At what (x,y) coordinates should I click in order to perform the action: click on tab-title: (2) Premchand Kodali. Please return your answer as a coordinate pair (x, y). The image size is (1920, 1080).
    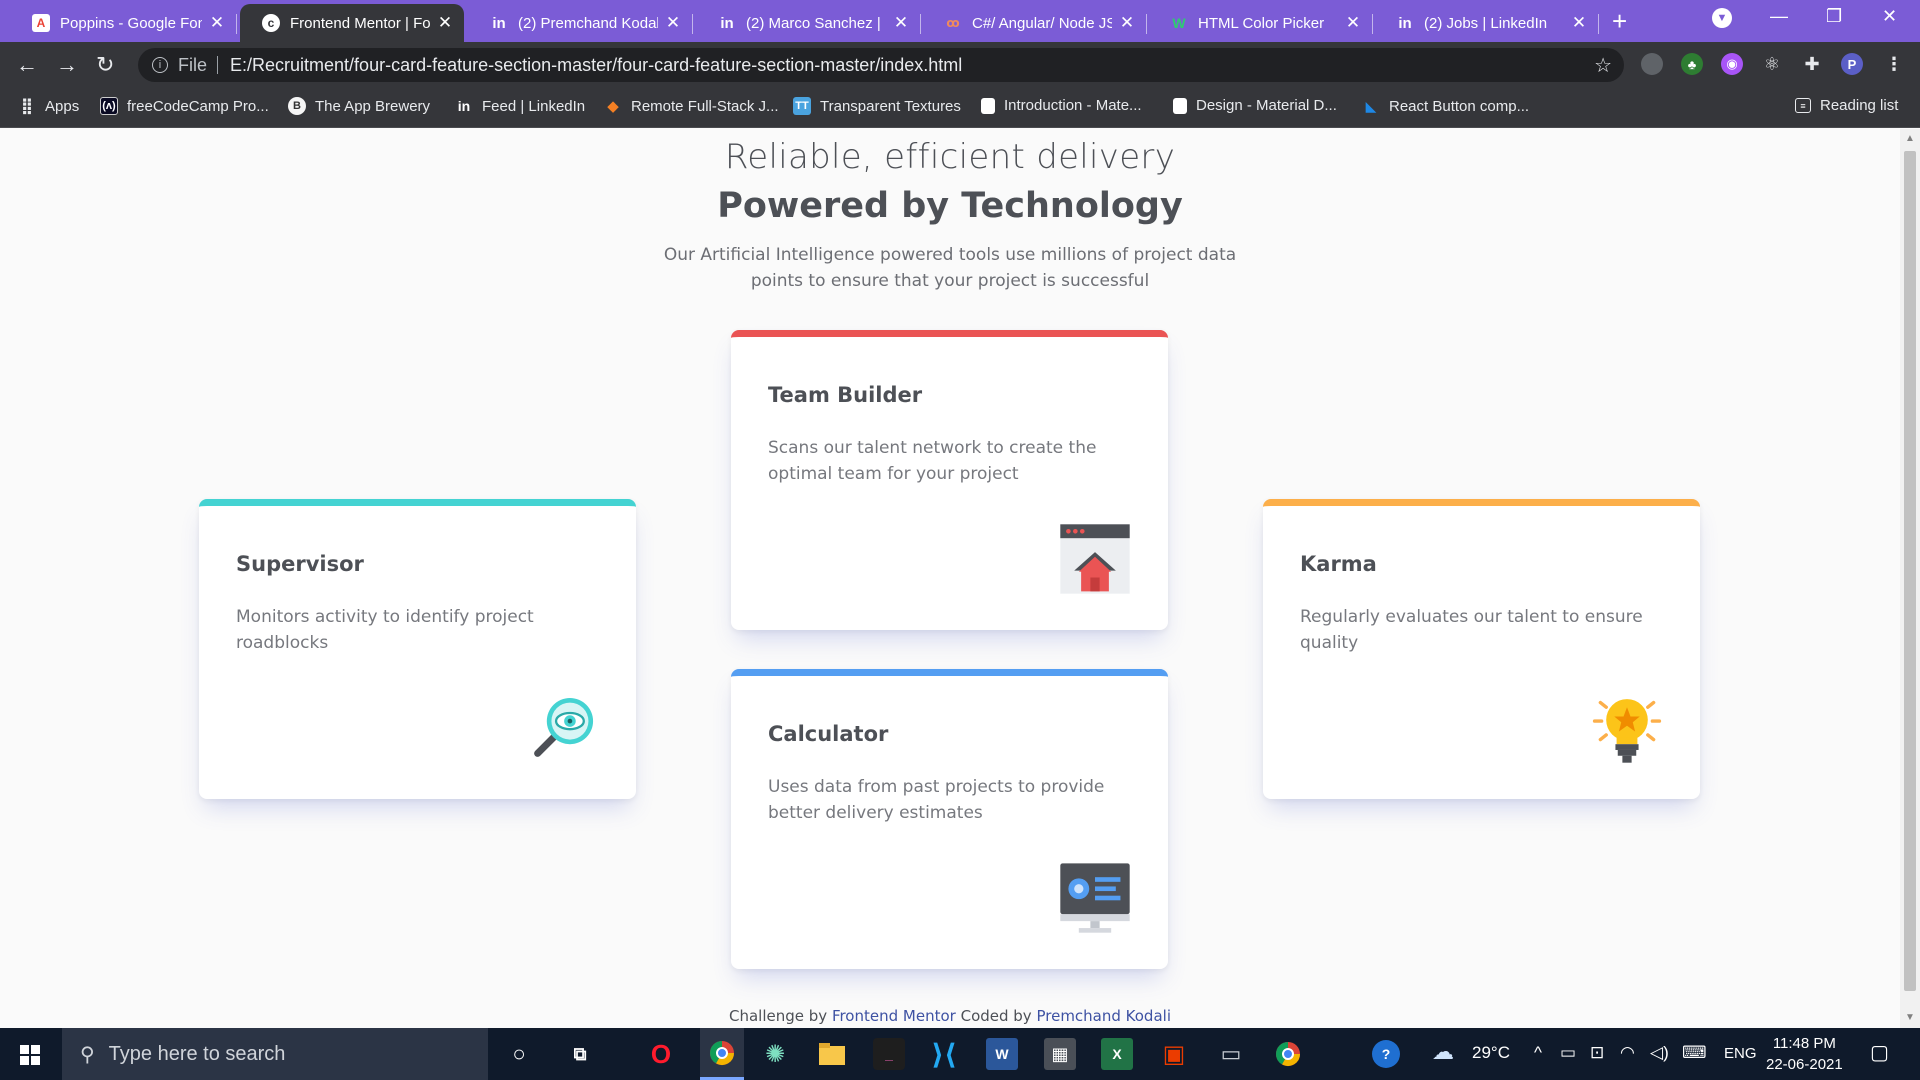
    Looking at the image, I should click on (588, 23).